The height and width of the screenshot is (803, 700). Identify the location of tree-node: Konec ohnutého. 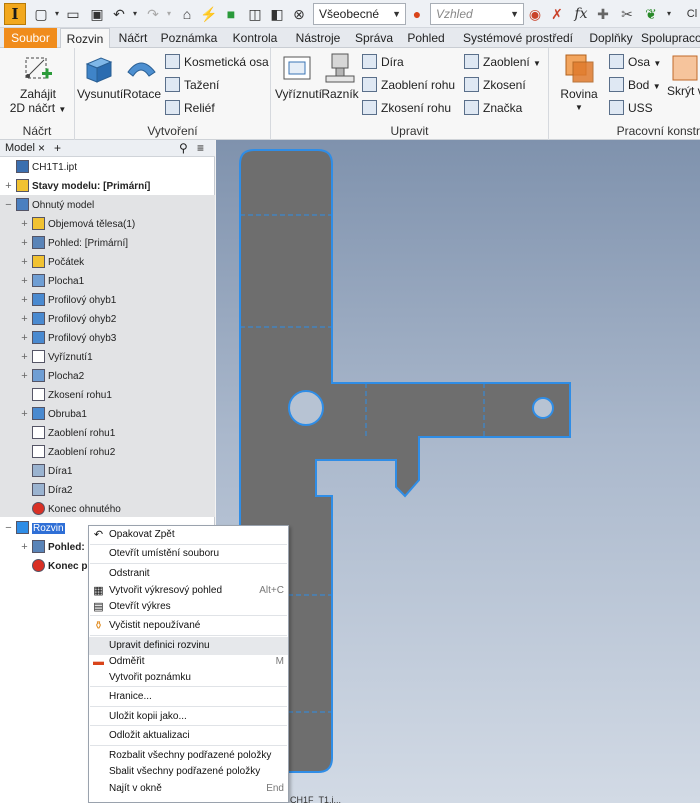
(70, 509).